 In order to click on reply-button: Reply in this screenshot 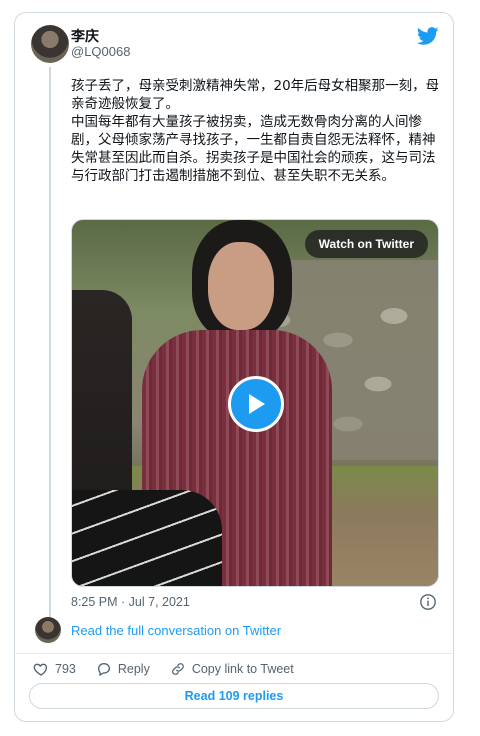, I will do `click(123, 669)`.